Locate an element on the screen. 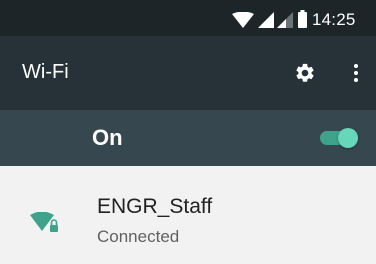 This screenshot has width=376, height=264. settings-button is located at coordinates (305, 73).